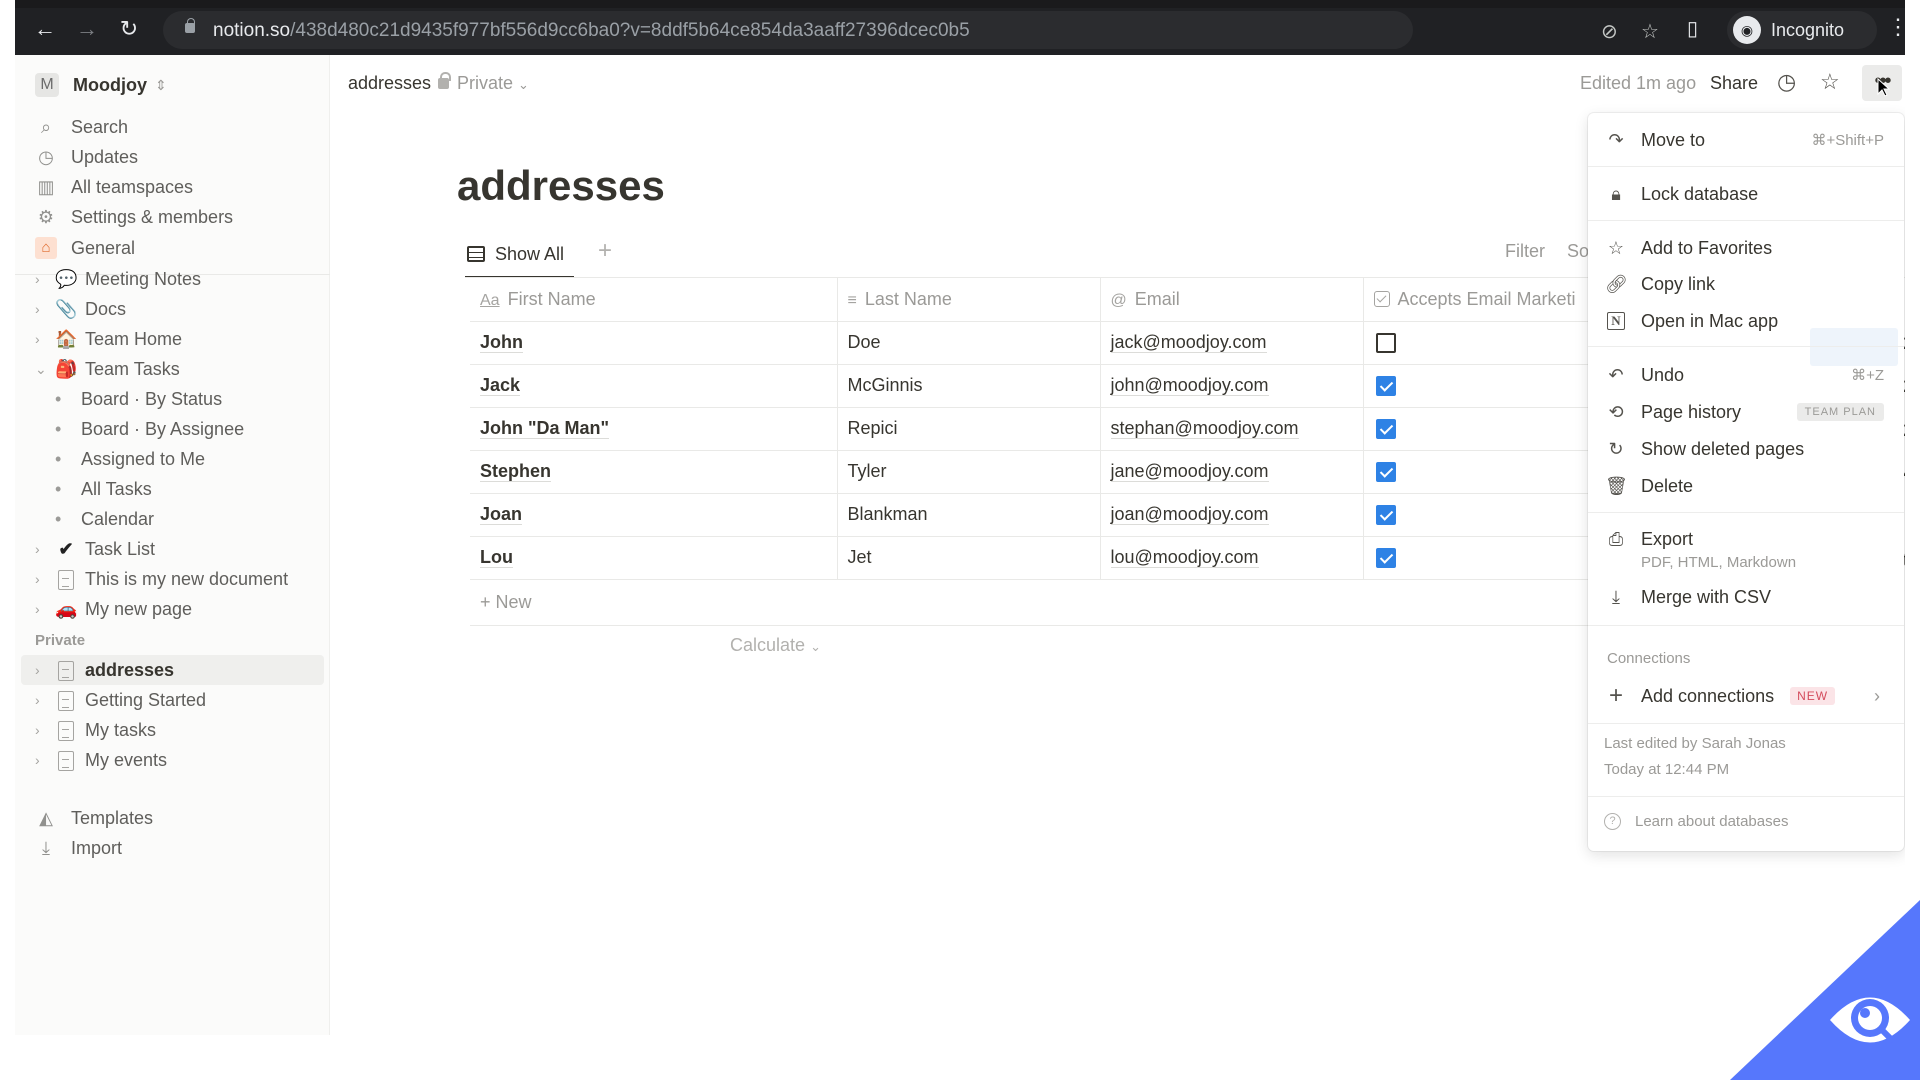 The image size is (1920, 1080). Describe the element at coordinates (1189, 514) in the screenshot. I see `email-link: joan@moodjoy.com` at that location.